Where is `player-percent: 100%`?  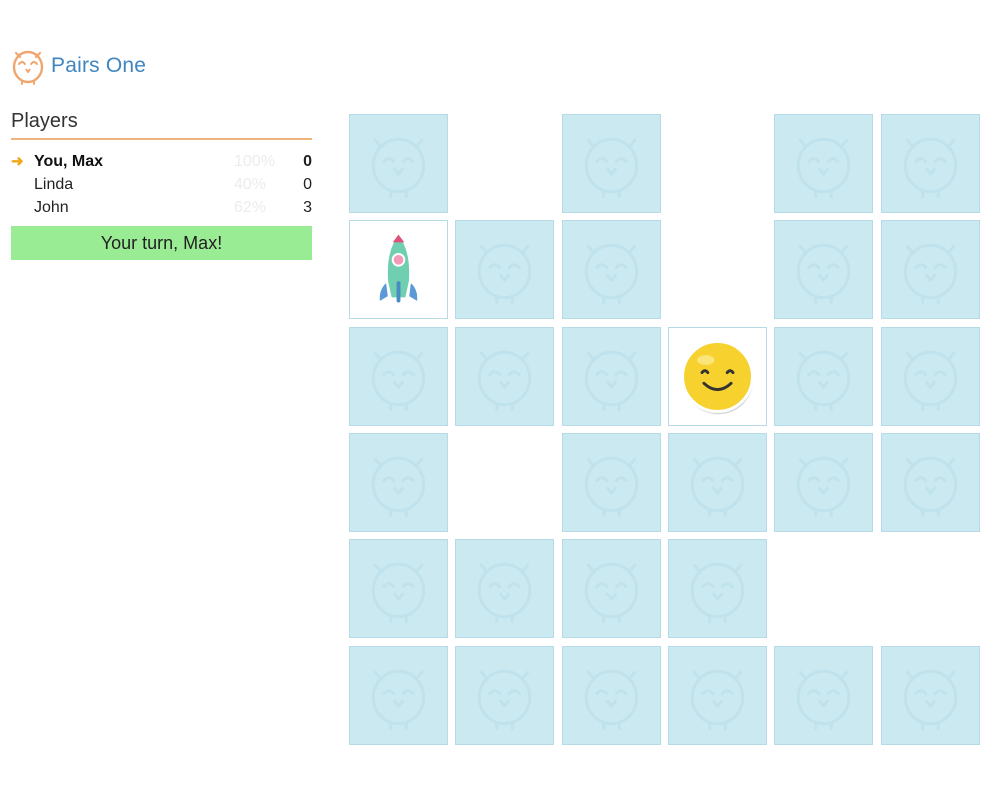 player-percent: 100% is located at coordinates (254, 161).